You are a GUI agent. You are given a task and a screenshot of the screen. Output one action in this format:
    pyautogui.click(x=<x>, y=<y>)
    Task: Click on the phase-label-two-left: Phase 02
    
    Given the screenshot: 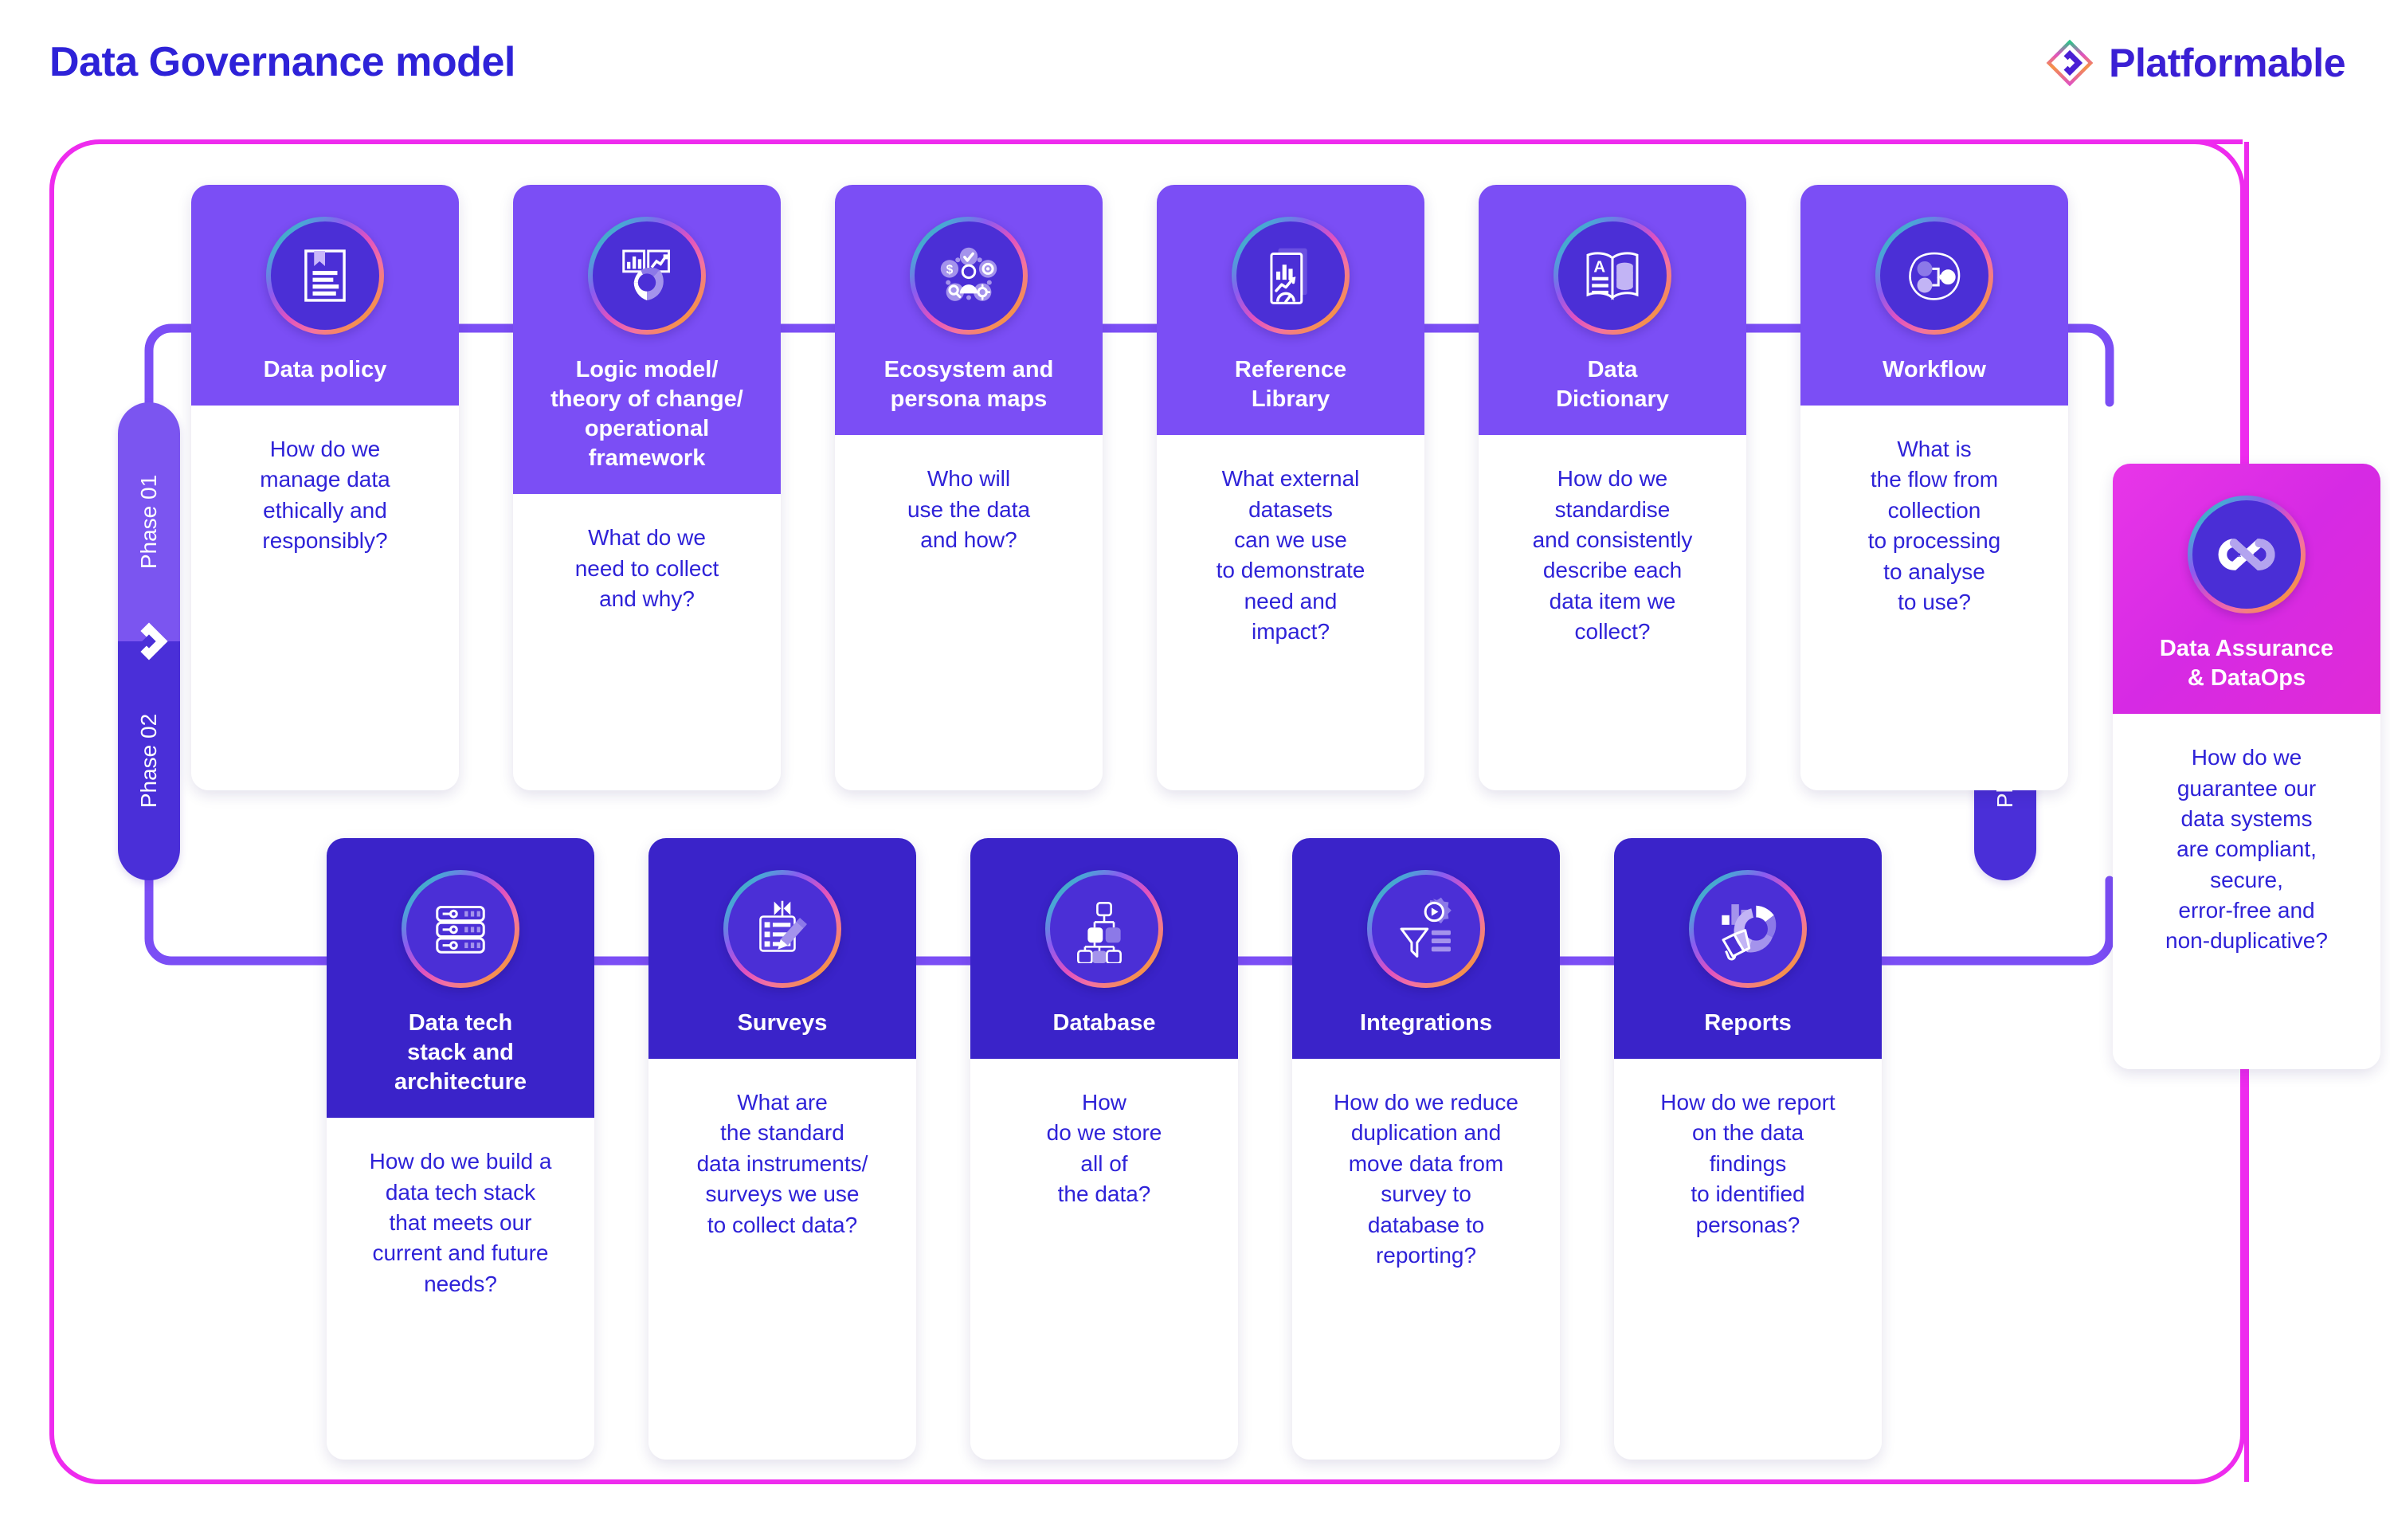 What is the action you would take?
    pyautogui.click(x=149, y=761)
    